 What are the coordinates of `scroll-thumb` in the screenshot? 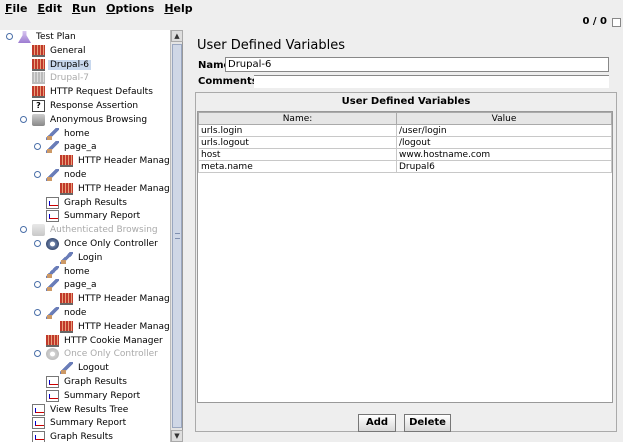 It's located at (177, 236).